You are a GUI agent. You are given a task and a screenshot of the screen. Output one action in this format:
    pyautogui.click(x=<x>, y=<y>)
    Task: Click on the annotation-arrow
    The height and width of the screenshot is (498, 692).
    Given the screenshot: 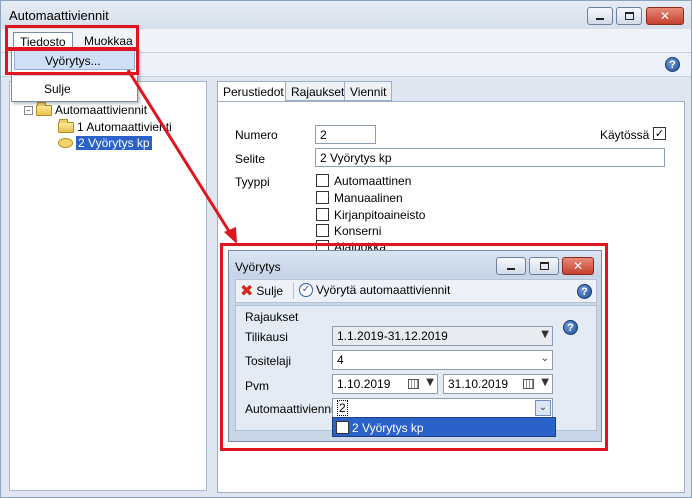 What is the action you would take?
    pyautogui.click(x=181, y=156)
    